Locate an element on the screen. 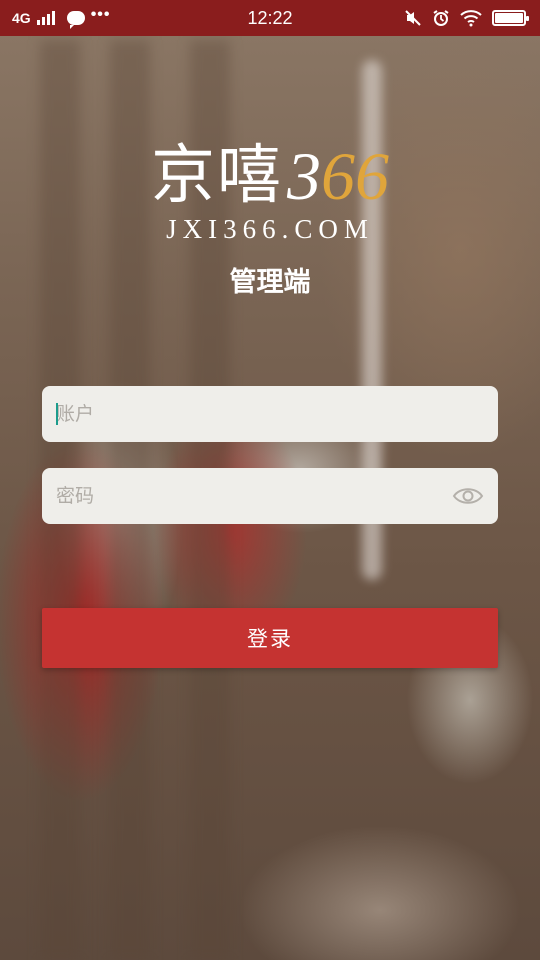  logo-number-first: 3 is located at coordinates (304, 176).